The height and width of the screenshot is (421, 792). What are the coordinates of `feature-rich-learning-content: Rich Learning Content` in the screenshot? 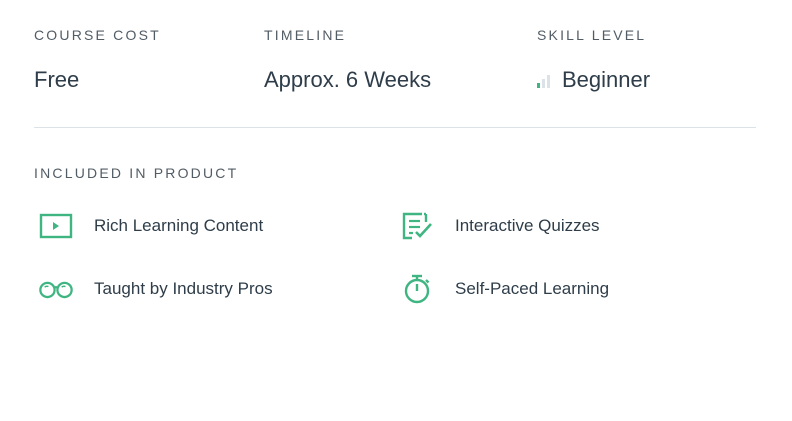 It's located at (150, 226).